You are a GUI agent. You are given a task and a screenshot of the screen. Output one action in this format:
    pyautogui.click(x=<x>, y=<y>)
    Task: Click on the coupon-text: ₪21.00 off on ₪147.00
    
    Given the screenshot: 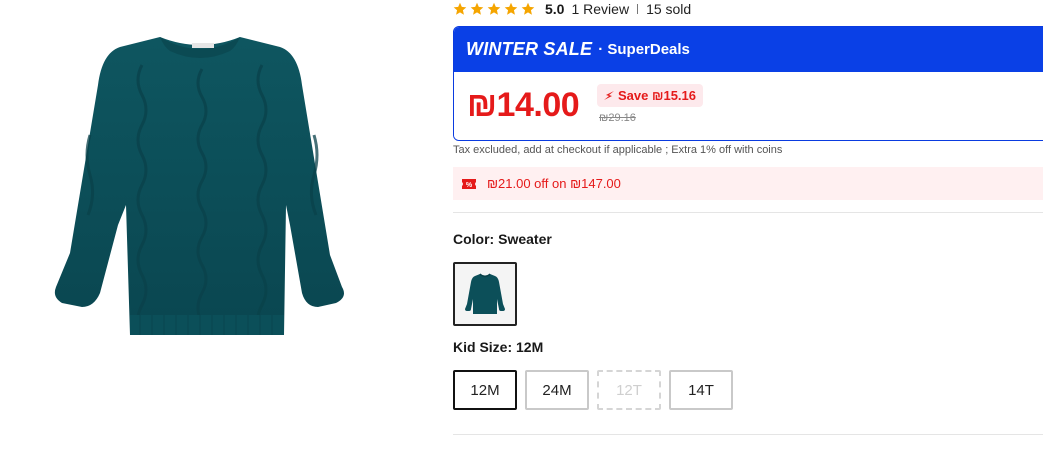 What is the action you would take?
    pyautogui.click(x=554, y=183)
    